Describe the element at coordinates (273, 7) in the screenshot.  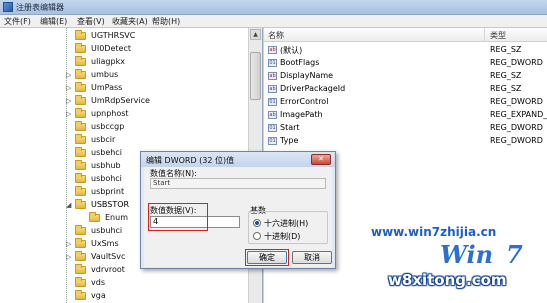
I see `window-titlebar: 注册表编辑器` at that location.